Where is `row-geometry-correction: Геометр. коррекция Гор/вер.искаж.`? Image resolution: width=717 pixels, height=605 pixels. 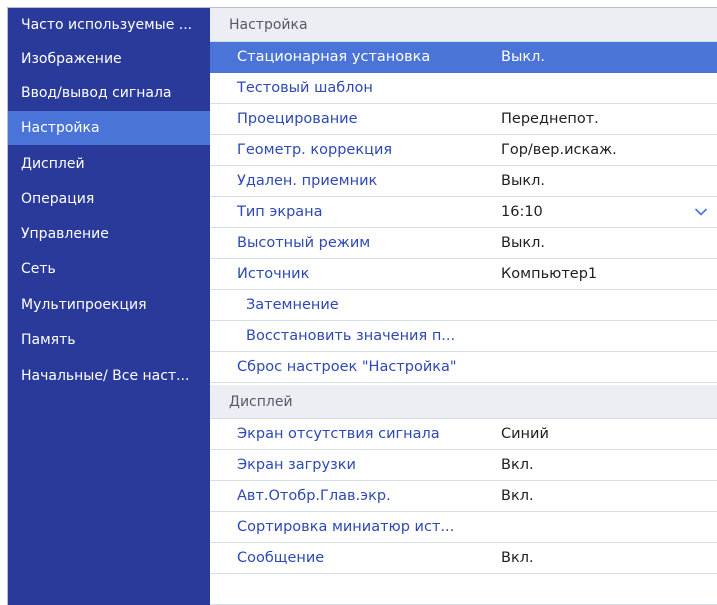
row-geometry-correction: Геометр. коррекция Гор/вер.искаж. is located at coordinates (463, 150).